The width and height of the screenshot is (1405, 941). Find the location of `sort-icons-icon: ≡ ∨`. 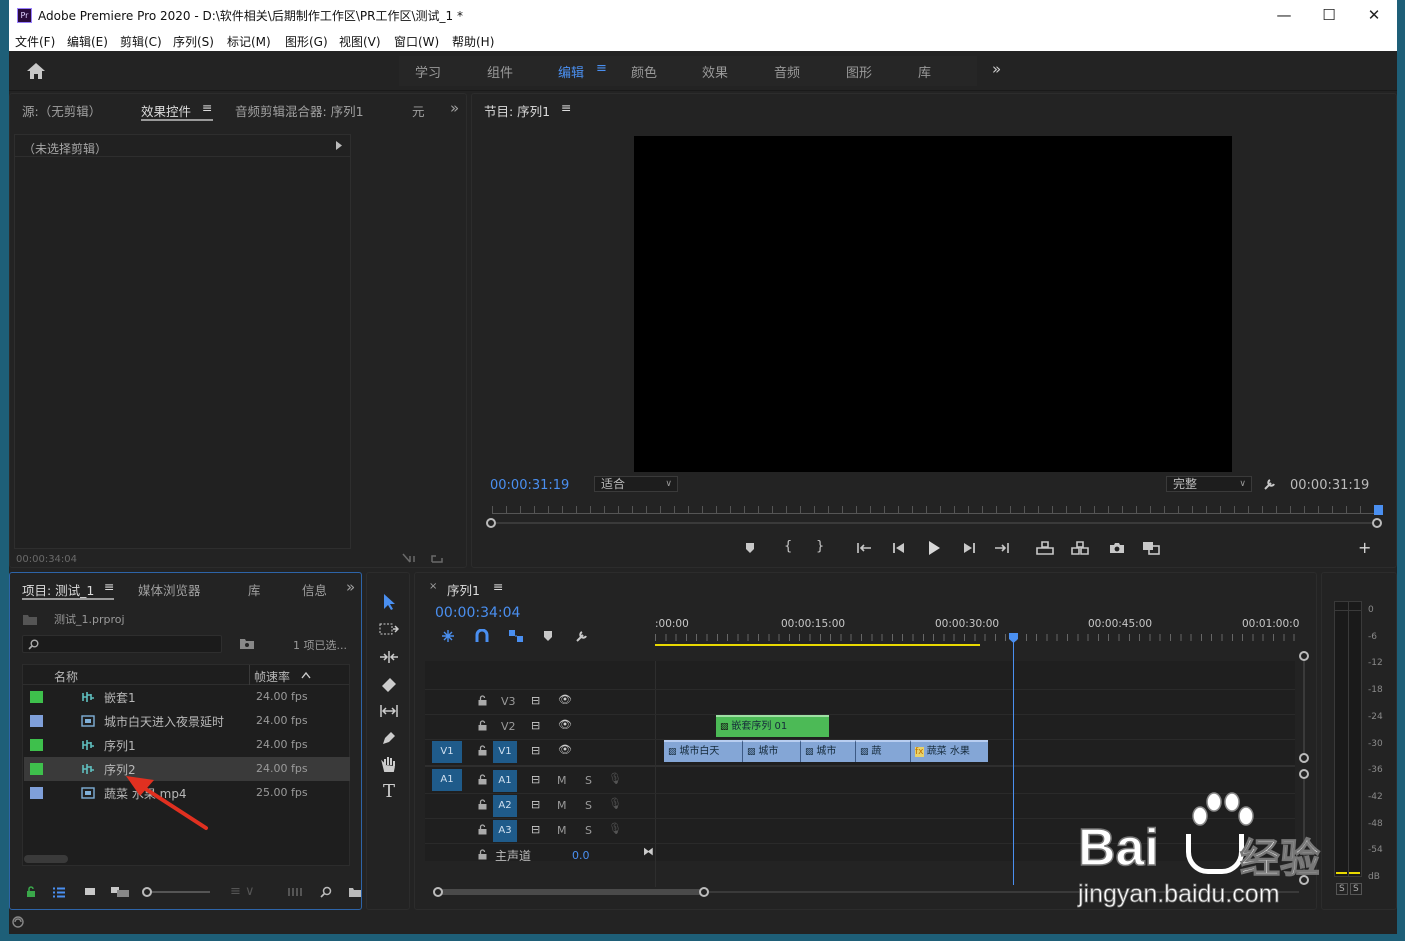

sort-icons-icon: ≡ ∨ is located at coordinates (242, 891).